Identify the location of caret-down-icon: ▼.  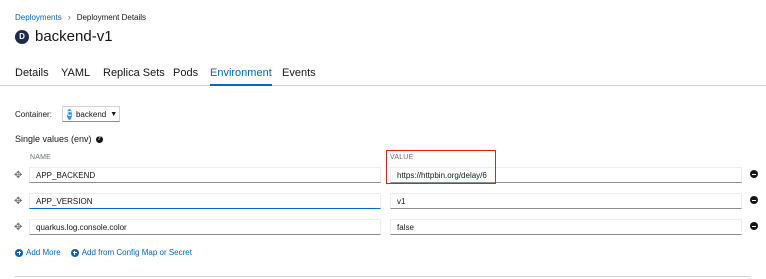
(114, 114).